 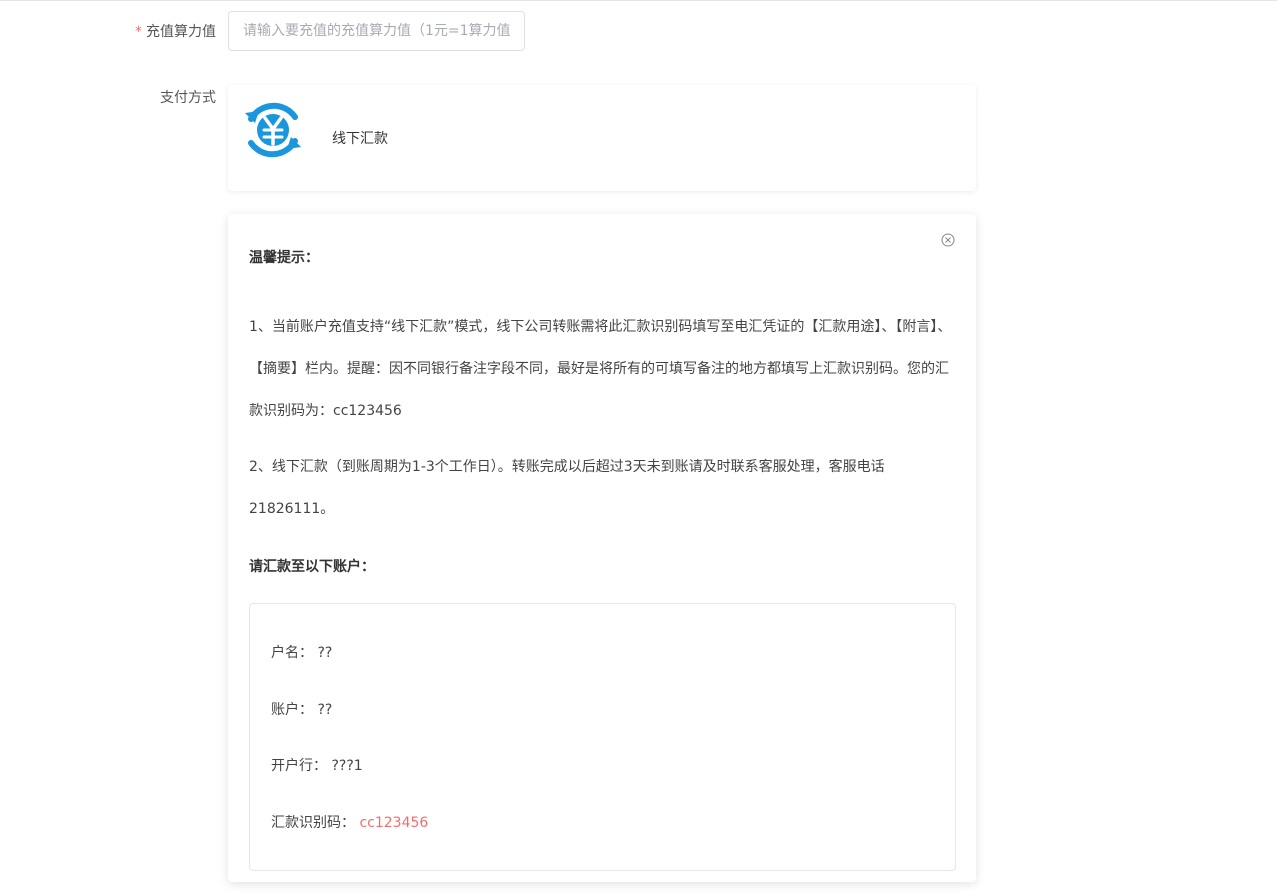 I want to click on account-name-row: 户名： ??, so click(x=301, y=652).